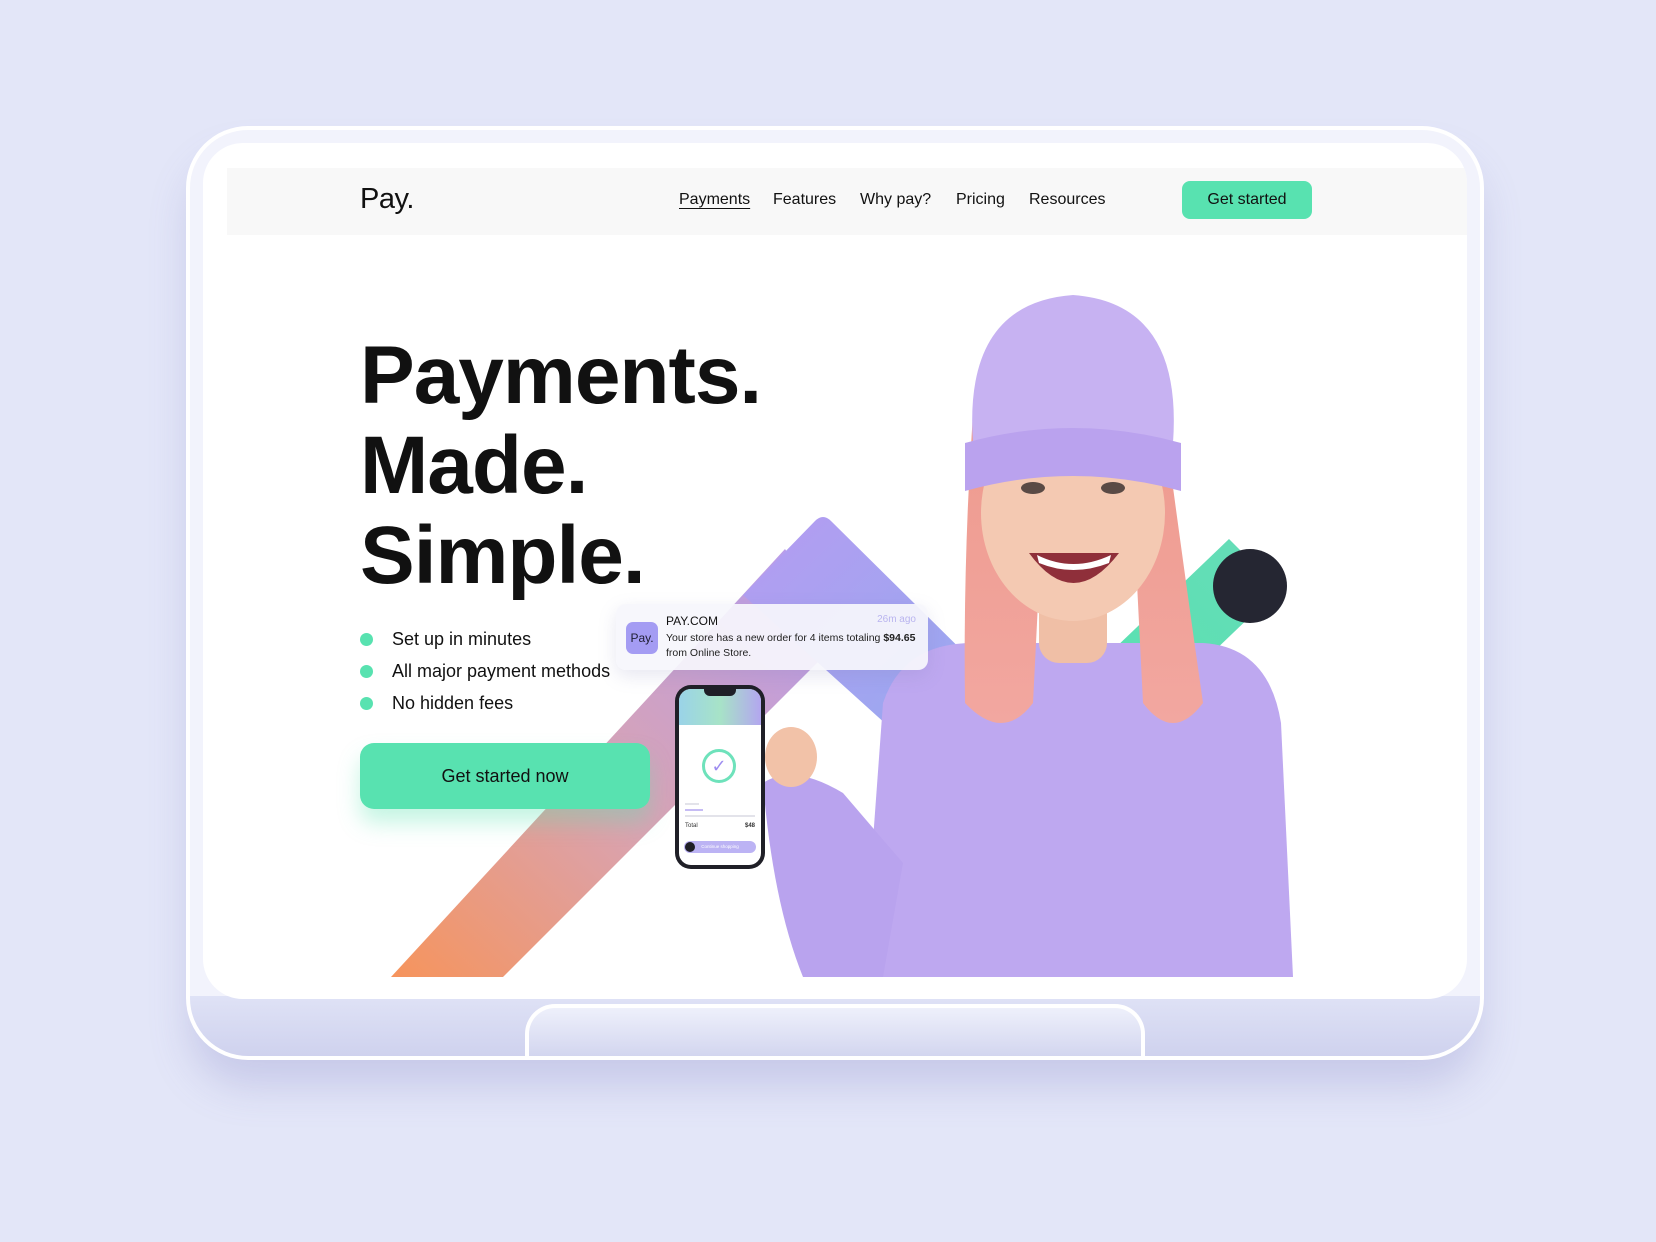  Describe the element at coordinates (899, 638) in the screenshot. I see `notification-amount: $94.65` at that location.